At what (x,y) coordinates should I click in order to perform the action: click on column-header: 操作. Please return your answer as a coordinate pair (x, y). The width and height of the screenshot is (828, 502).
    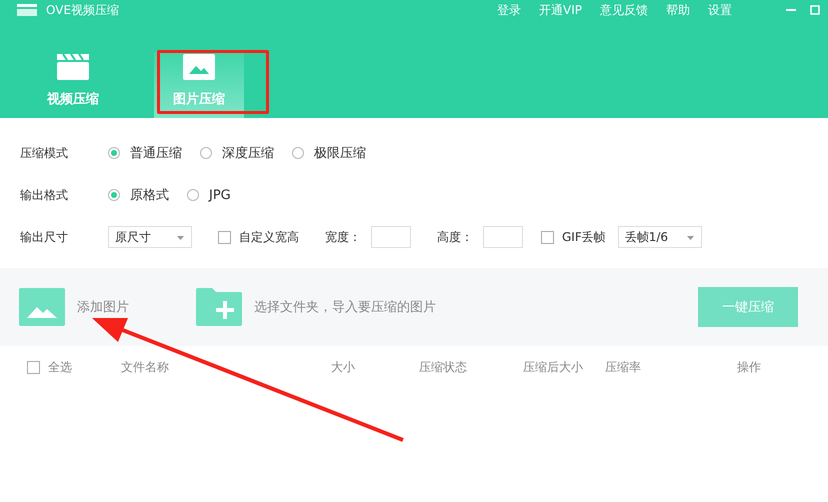
    Looking at the image, I should click on (749, 367).